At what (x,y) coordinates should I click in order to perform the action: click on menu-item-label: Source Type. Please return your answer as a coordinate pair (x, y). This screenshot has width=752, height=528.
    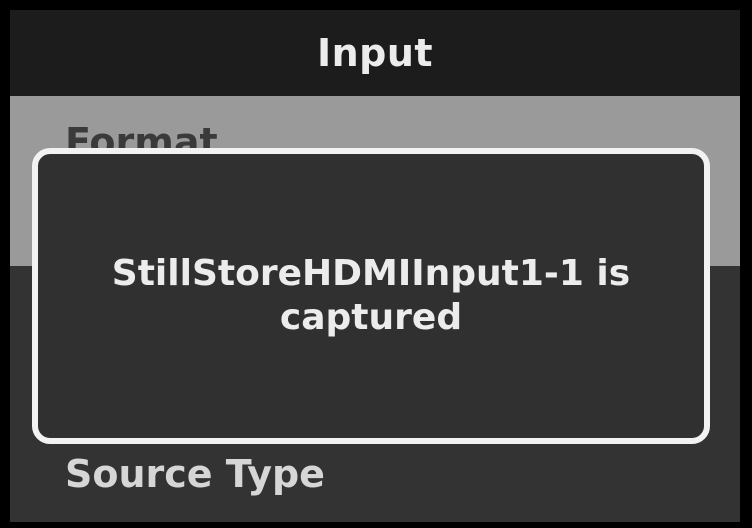
    Looking at the image, I should click on (195, 474).